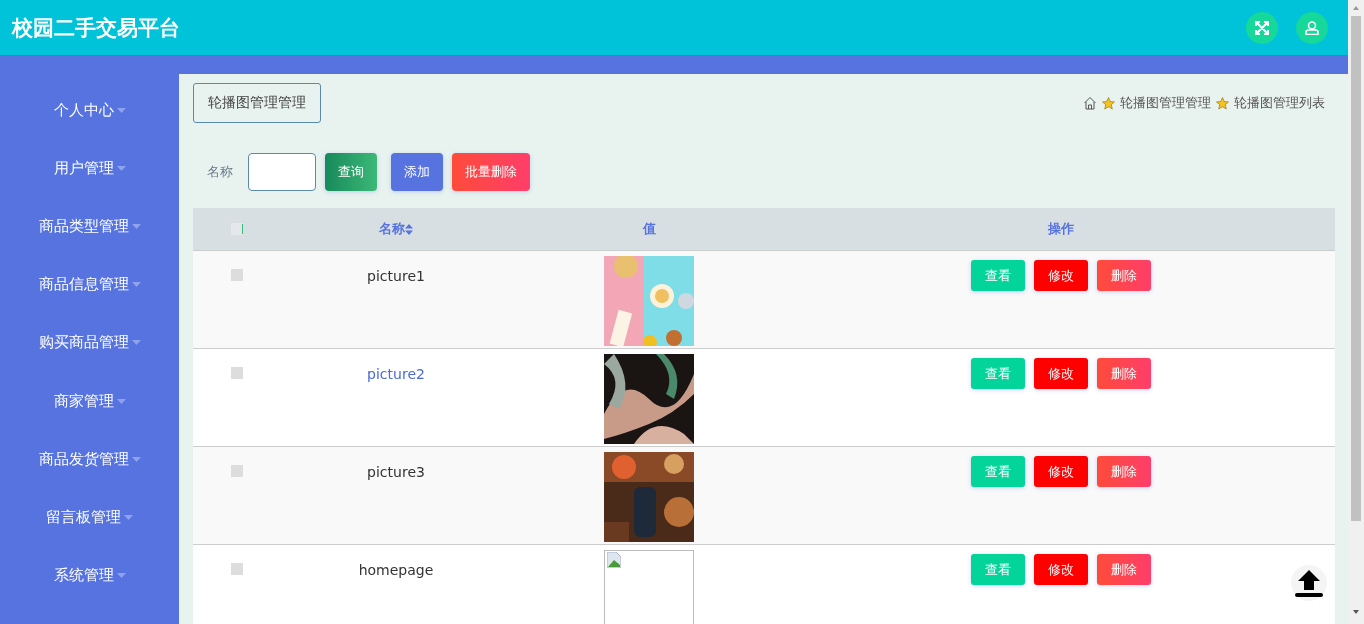 Image resolution: width=1364 pixels, height=624 pixels. What do you see at coordinates (89, 246) in the screenshot?
I see `sidebar-item: 商品类型管理` at bounding box center [89, 246].